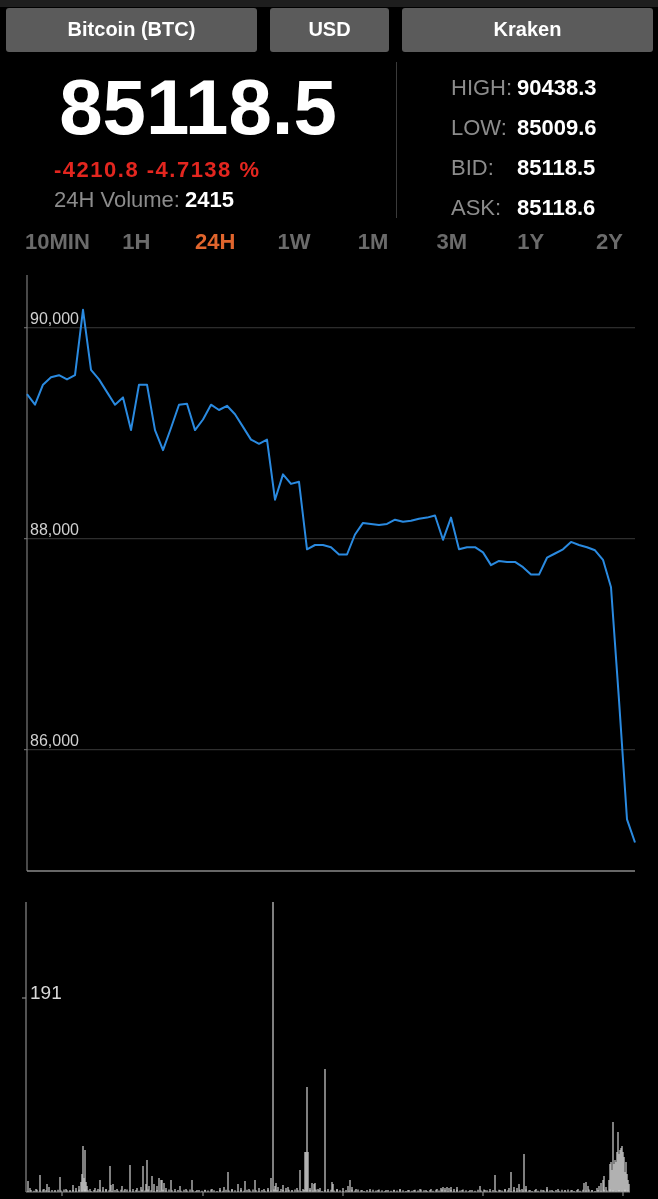 Image resolution: width=658 pixels, height=1199 pixels. Describe the element at coordinates (131, 30) in the screenshot. I see `selector-button: Bitcoin (BTC)` at that location.